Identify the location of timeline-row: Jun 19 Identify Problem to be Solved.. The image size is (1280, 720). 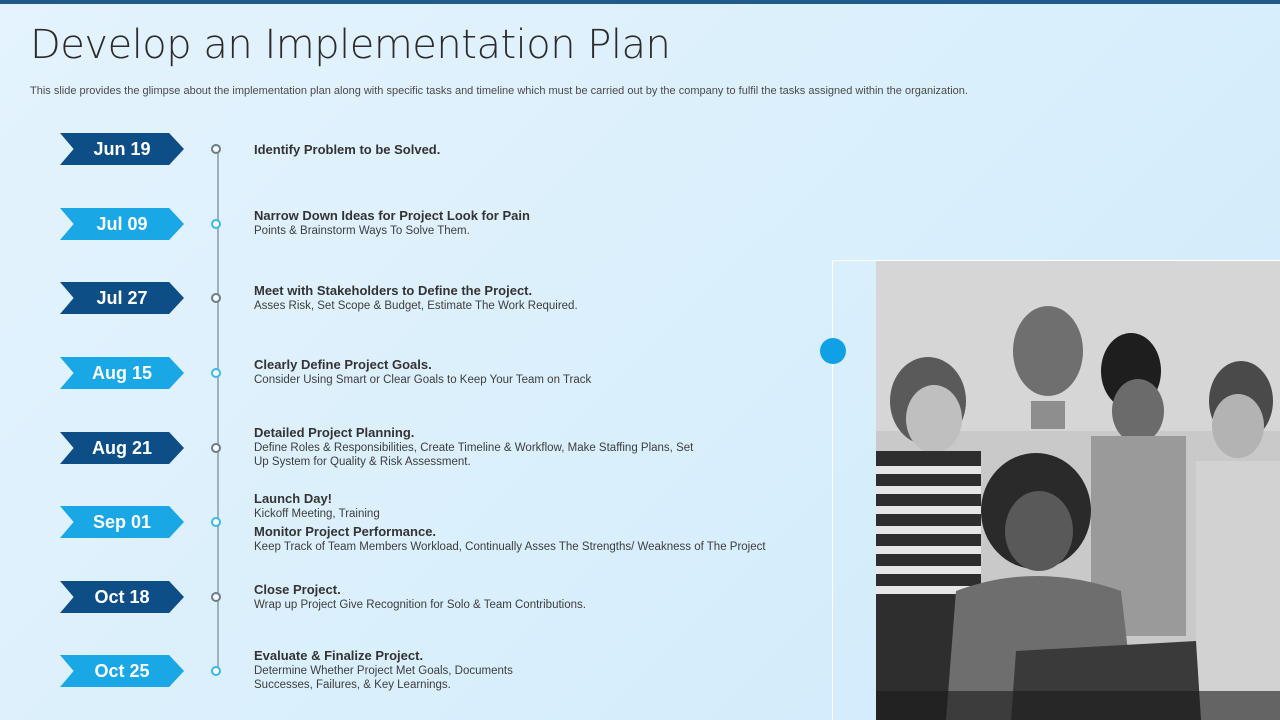
(410, 163).